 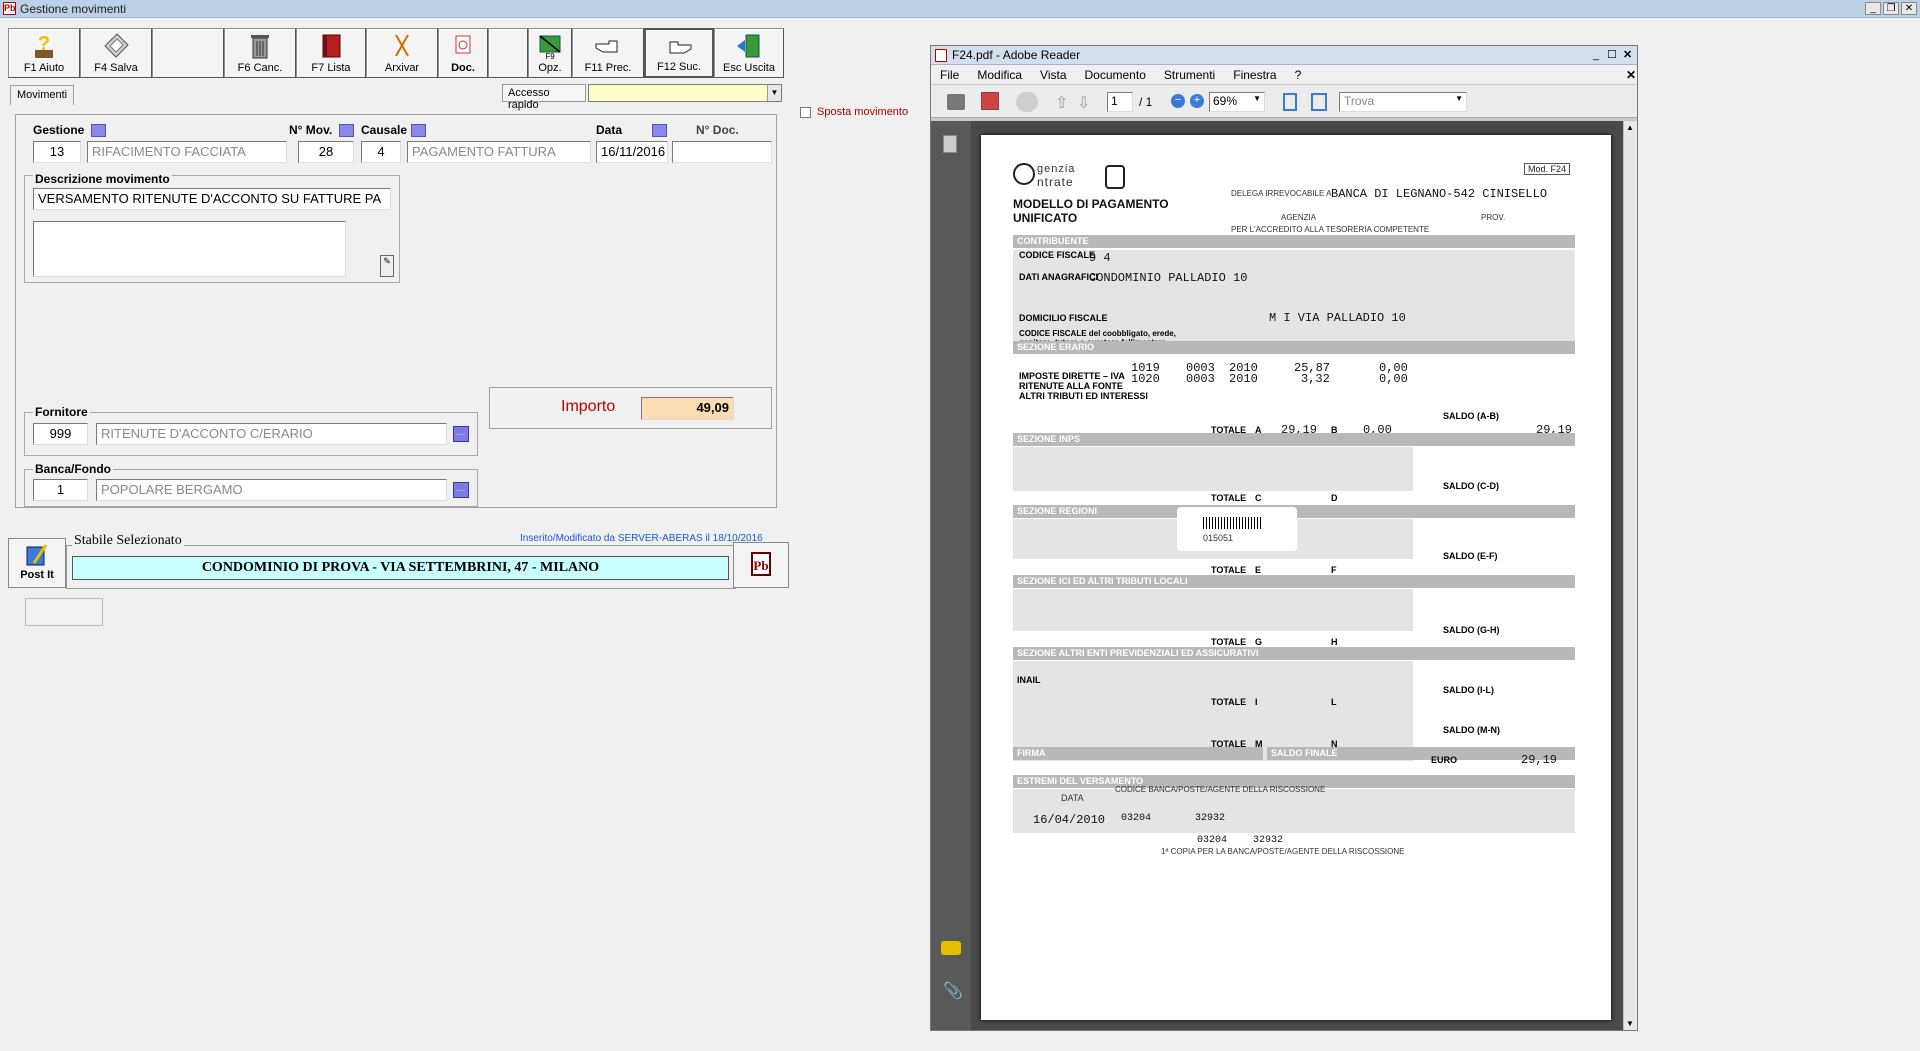 I want to click on find-input: Trova ▼, so click(x=1403, y=102).